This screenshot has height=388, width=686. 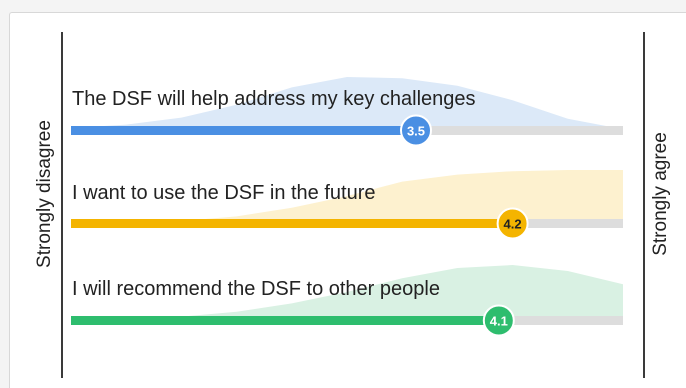 What do you see at coordinates (224, 193) in the screenshot?
I see `statement-label: I want to use the DSF in the future` at bounding box center [224, 193].